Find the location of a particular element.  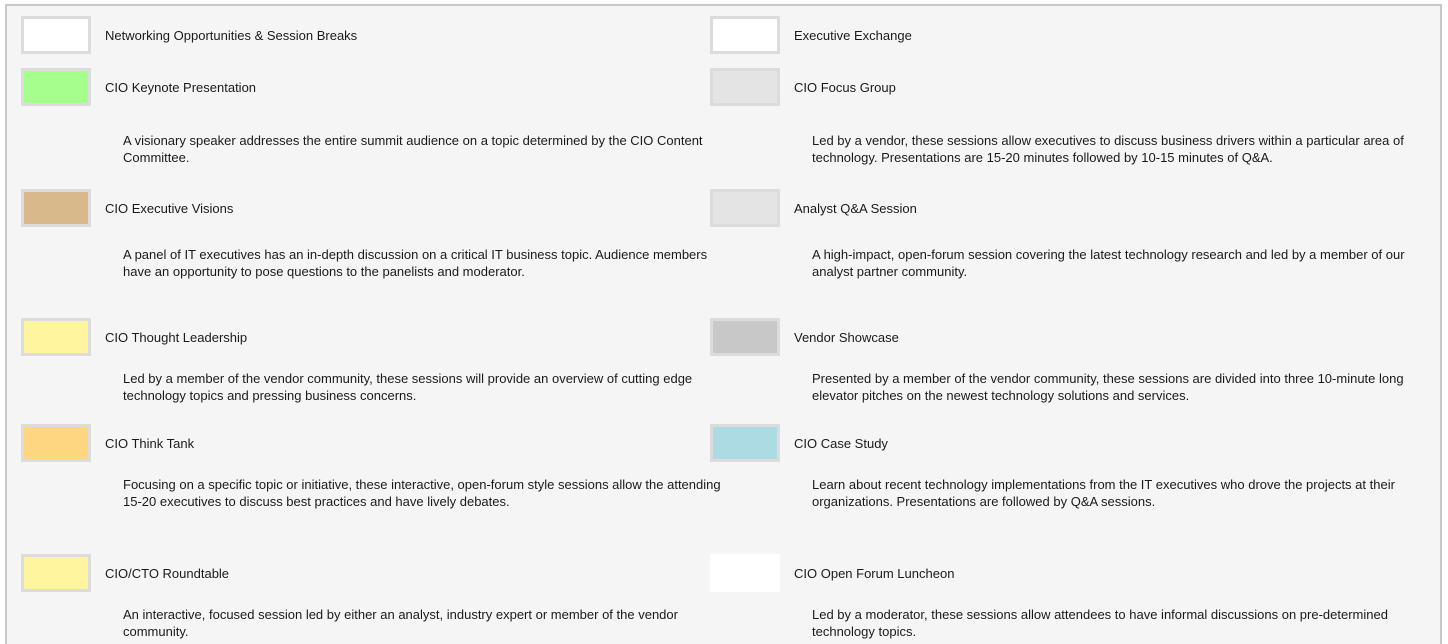

legend-label: CIO Think Tank is located at coordinates (150, 443).